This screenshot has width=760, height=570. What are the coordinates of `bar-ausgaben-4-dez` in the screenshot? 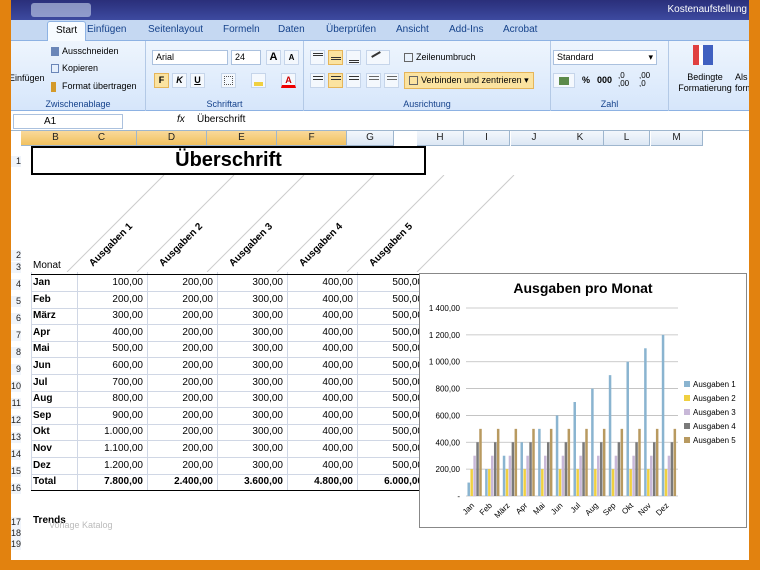 It's located at (672, 469).